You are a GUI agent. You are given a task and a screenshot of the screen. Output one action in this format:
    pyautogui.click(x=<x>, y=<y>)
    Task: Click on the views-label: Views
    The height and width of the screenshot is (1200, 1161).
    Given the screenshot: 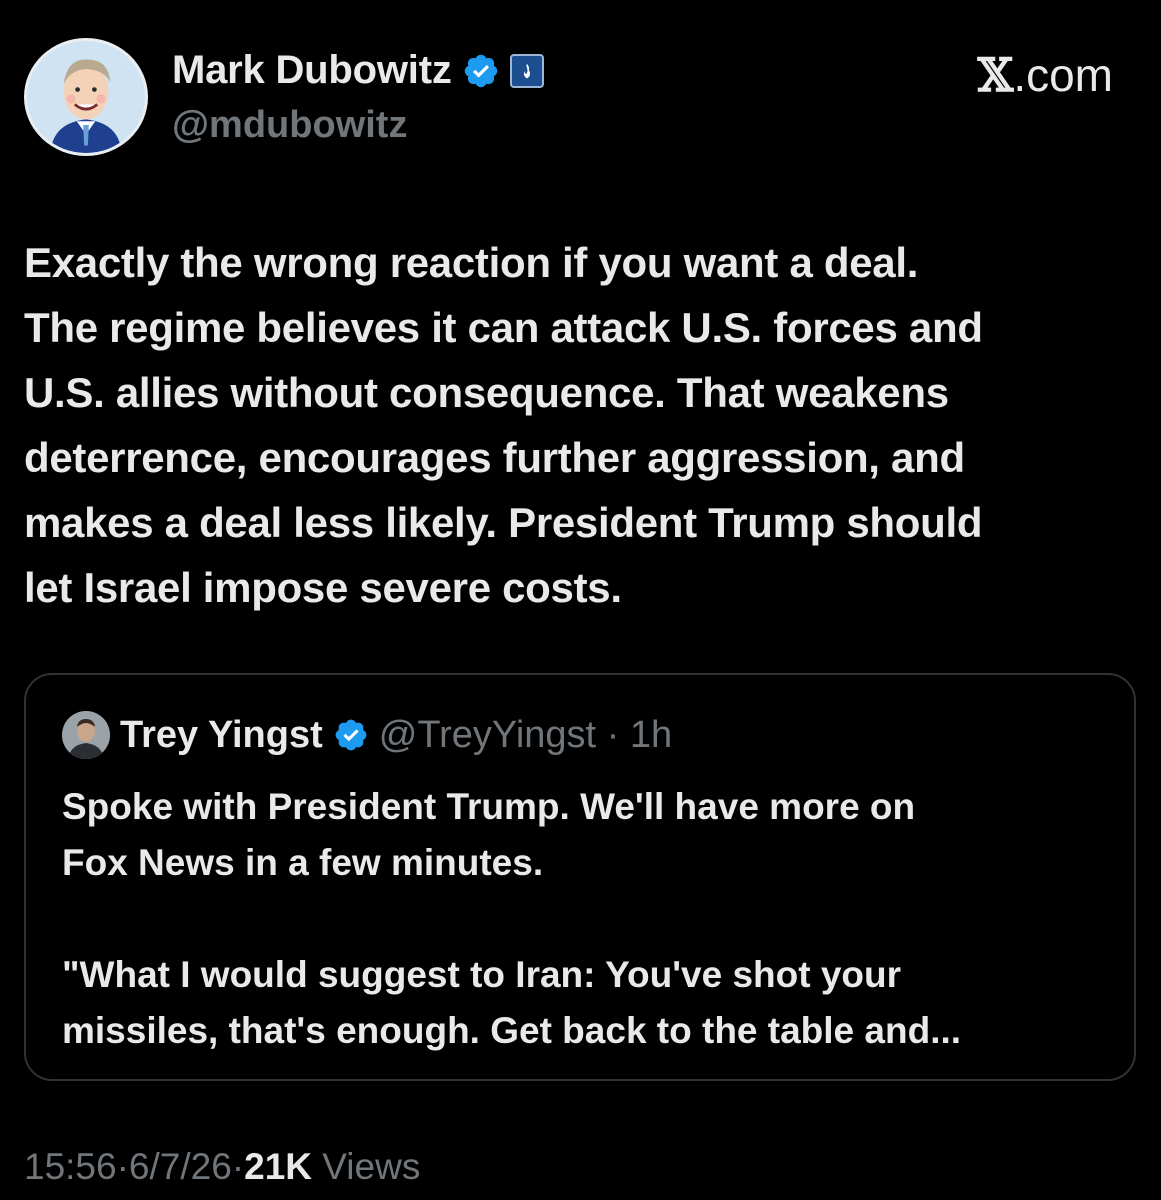 What is the action you would take?
    pyautogui.click(x=366, y=1166)
    